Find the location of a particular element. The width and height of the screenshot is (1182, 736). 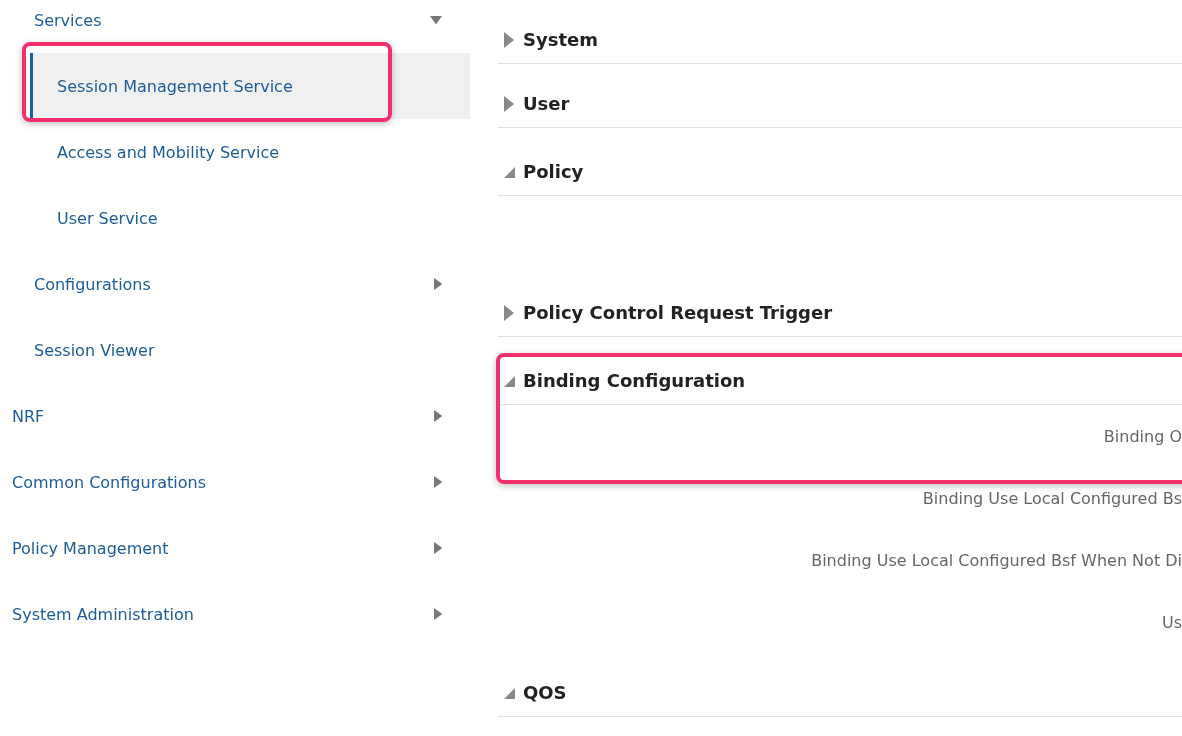

sidebar-item: User Service is located at coordinates (235, 218).